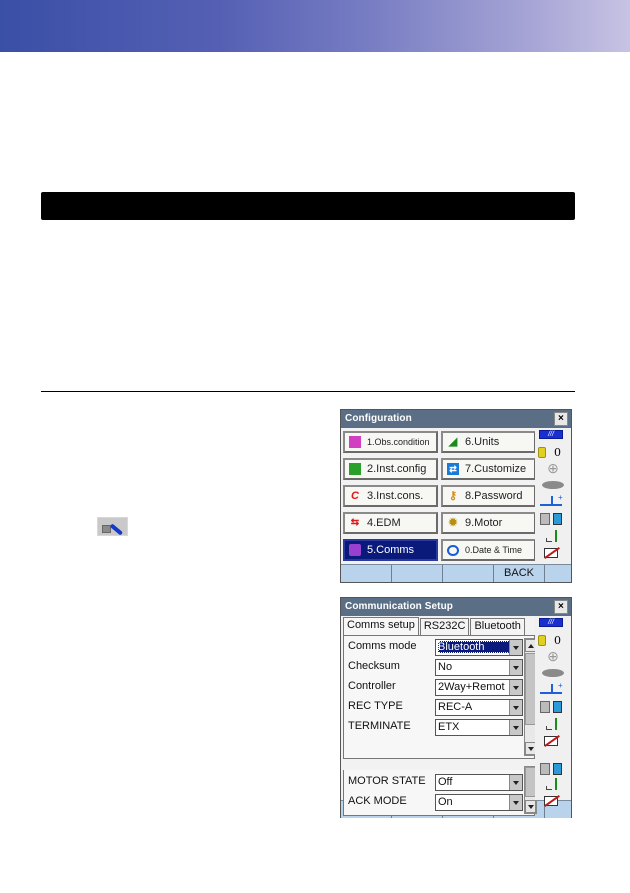  Describe the element at coordinates (374, 666) in the screenshot. I see `field-label: Checksum` at that location.